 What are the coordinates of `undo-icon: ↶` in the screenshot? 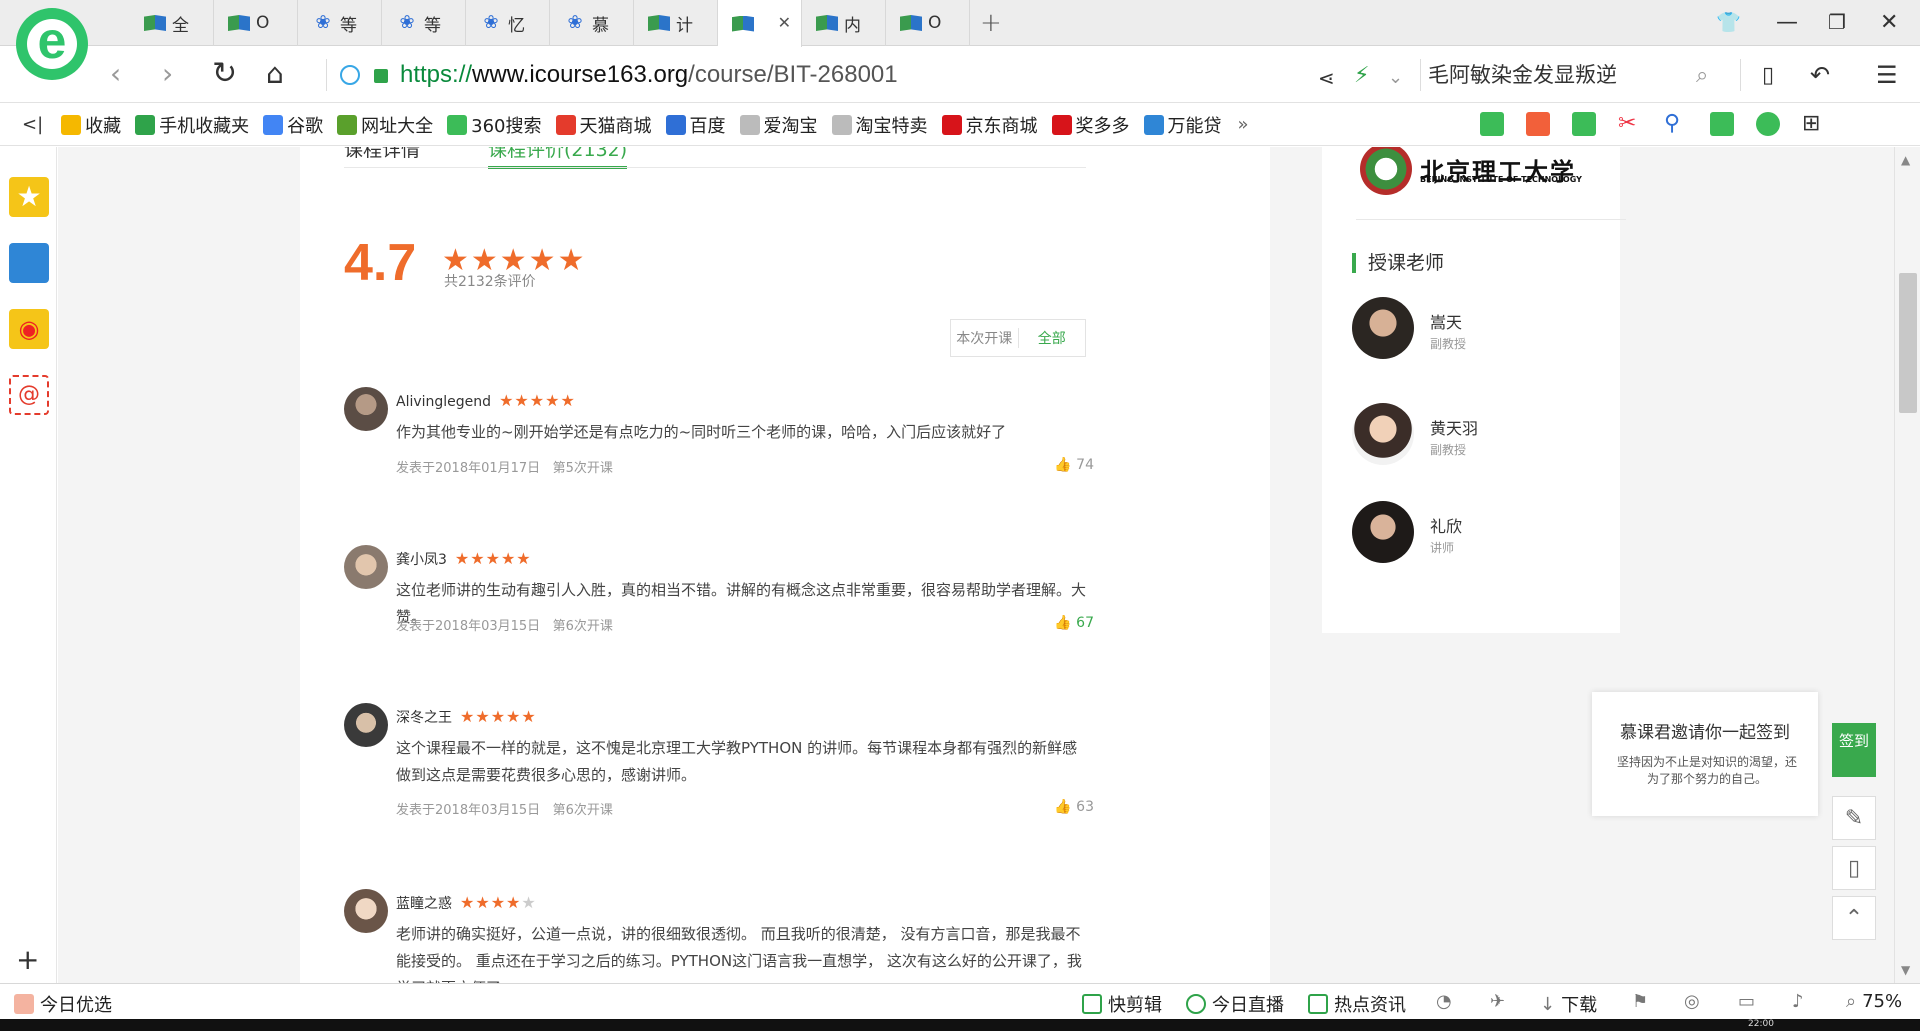 It's located at (1820, 75).